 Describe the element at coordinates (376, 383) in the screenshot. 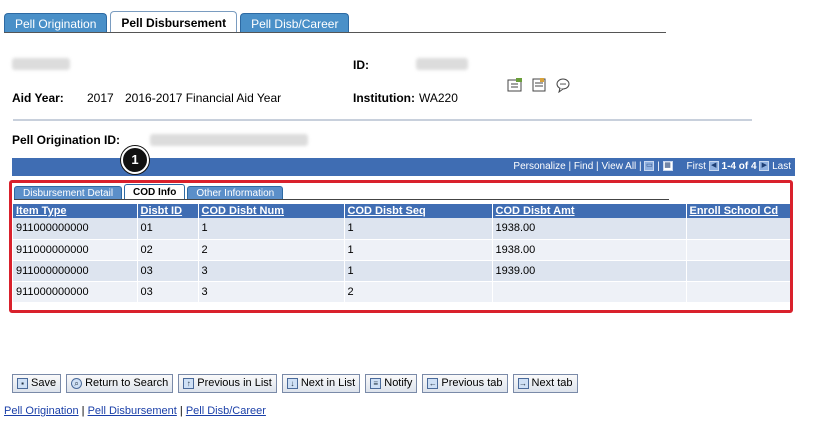

I see `notify-icon: ≡` at that location.